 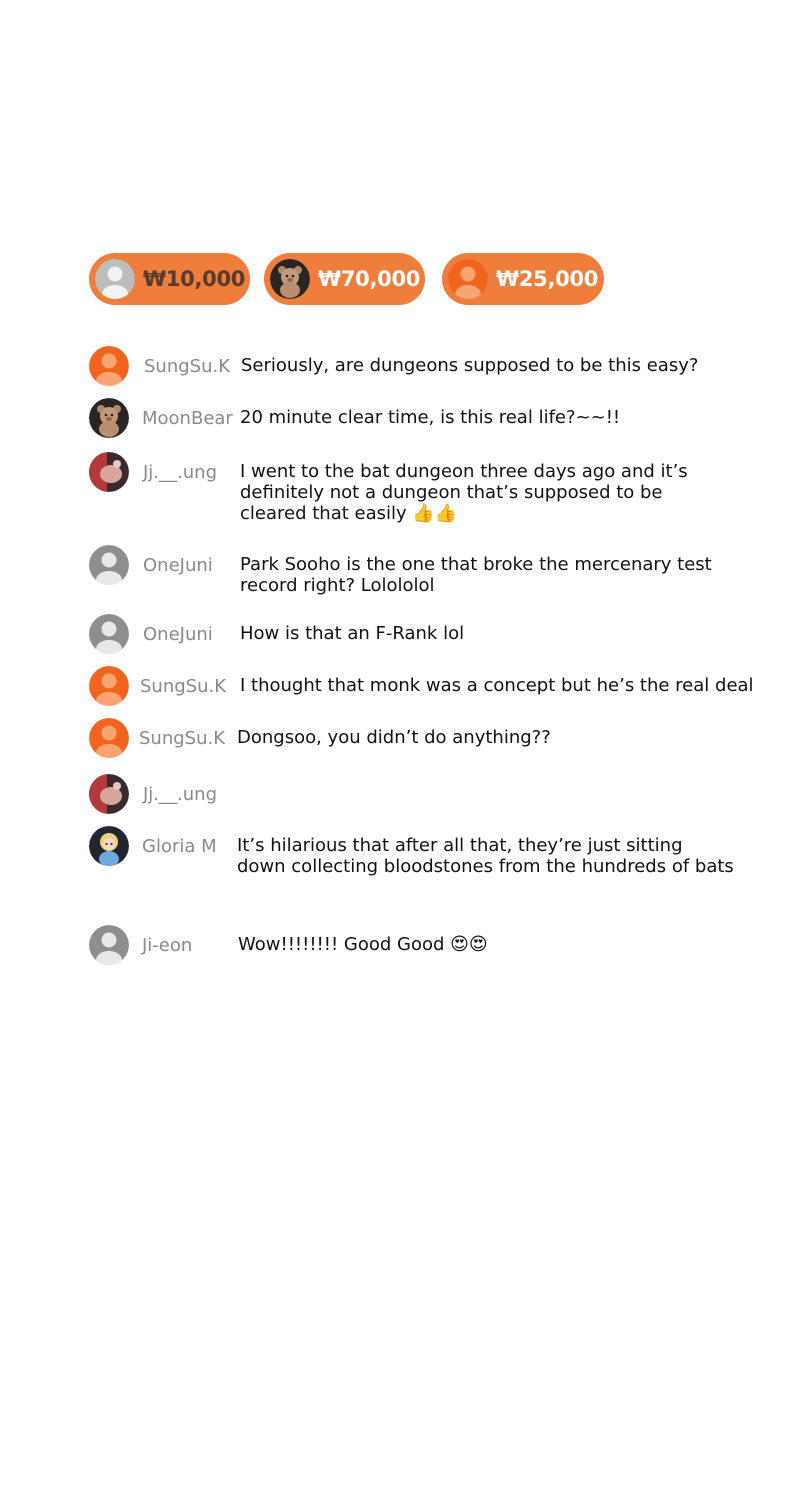 I want to click on donation-pill: ₩25,000, so click(x=523, y=279).